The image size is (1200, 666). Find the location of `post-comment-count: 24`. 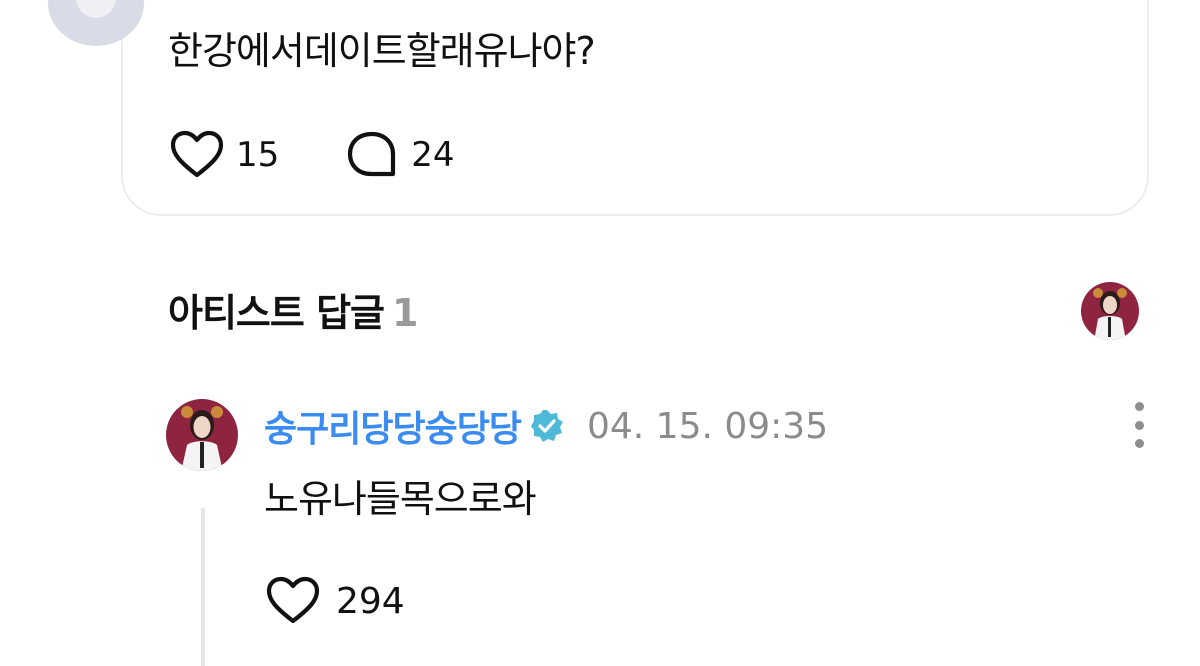

post-comment-count: 24 is located at coordinates (433, 155).